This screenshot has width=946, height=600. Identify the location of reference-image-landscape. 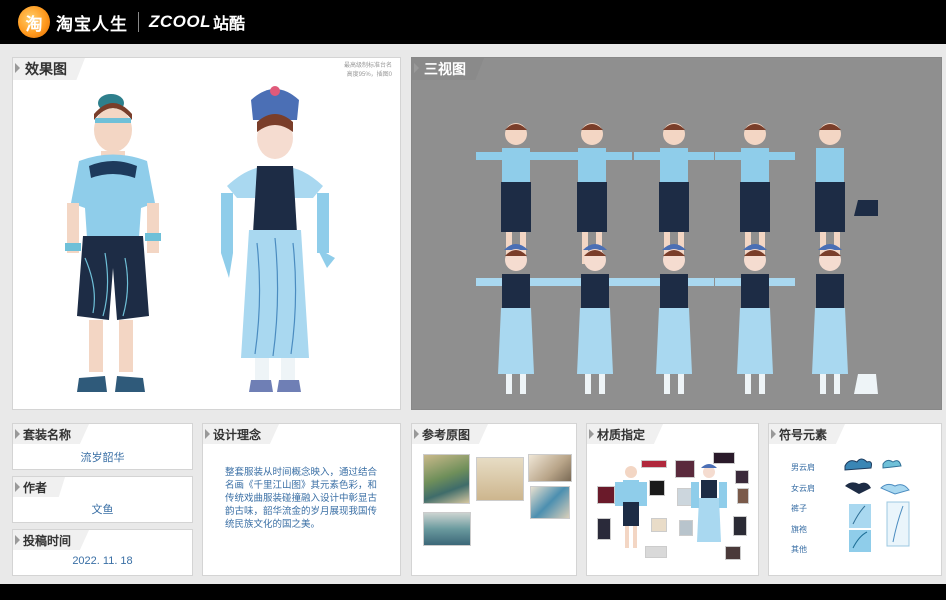
(446, 479).